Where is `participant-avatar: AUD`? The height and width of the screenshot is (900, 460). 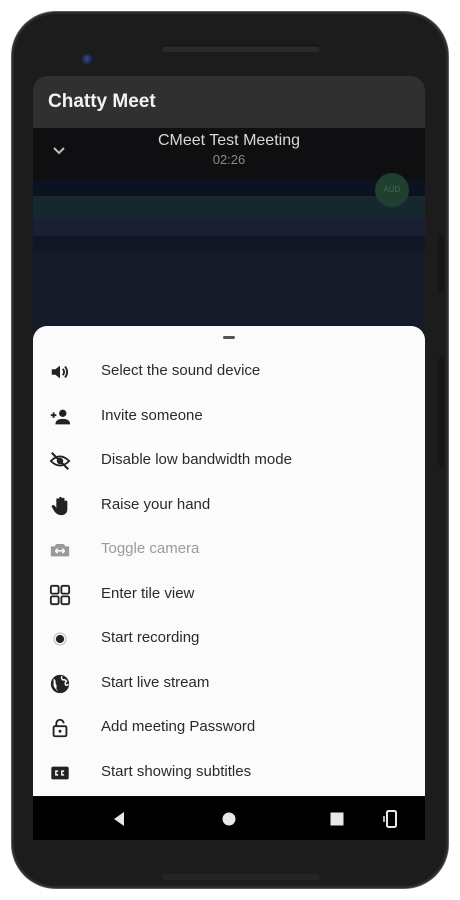
participant-avatar: AUD is located at coordinates (392, 190).